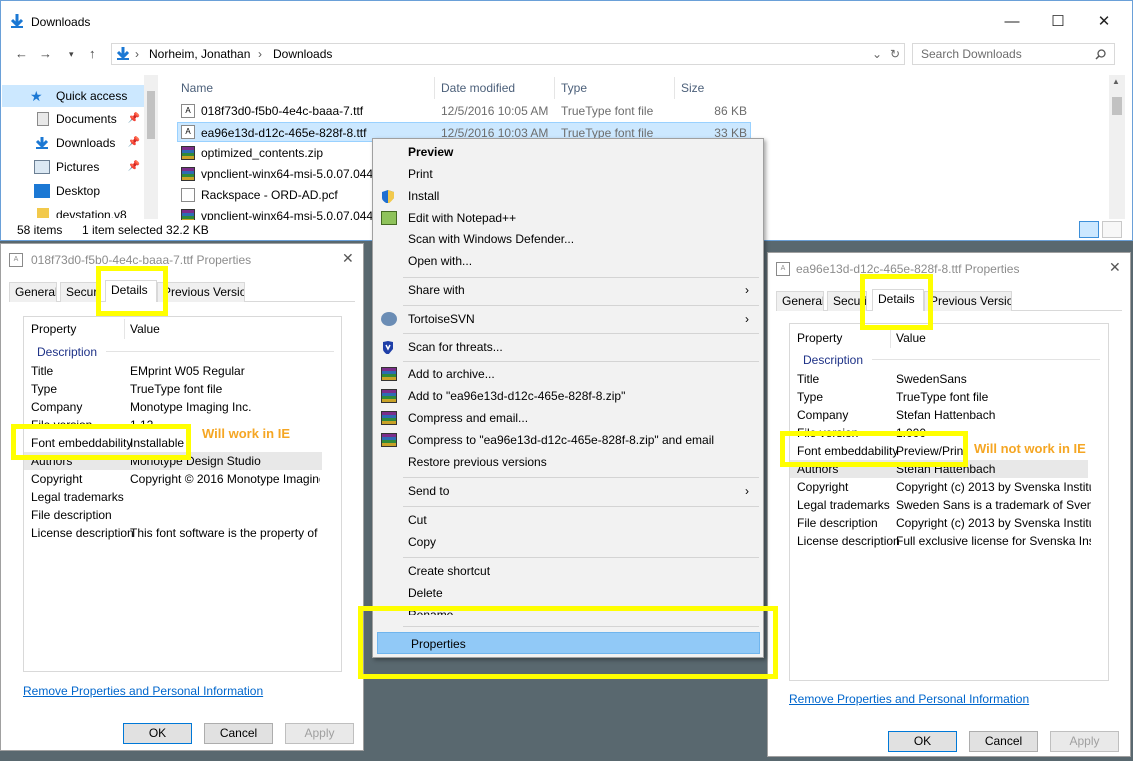  Describe the element at coordinates (508, 54) in the screenshot. I see `address-bar: › Norheim, Jonathan › Downloads ⌄ ↻` at that location.